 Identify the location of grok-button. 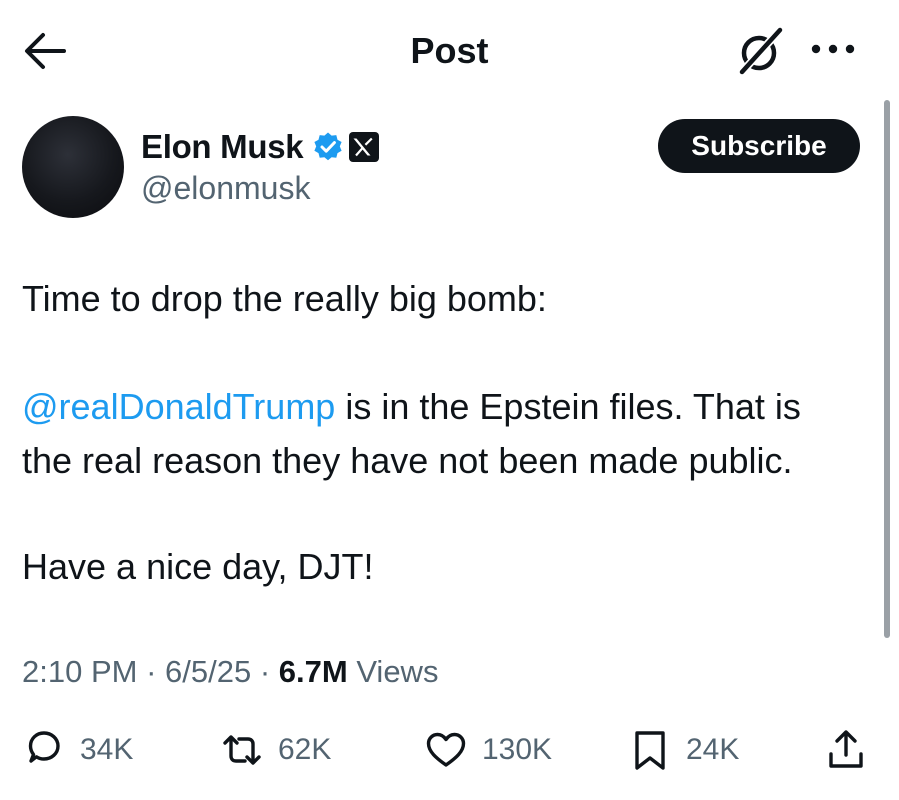
(759, 51).